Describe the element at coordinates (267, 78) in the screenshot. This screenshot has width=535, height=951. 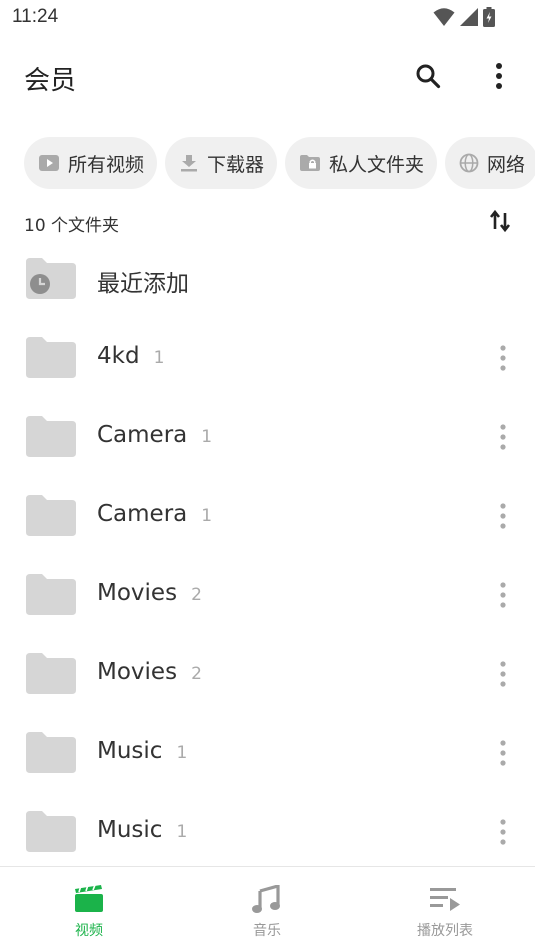
I see `app-bar: 会员` at that location.